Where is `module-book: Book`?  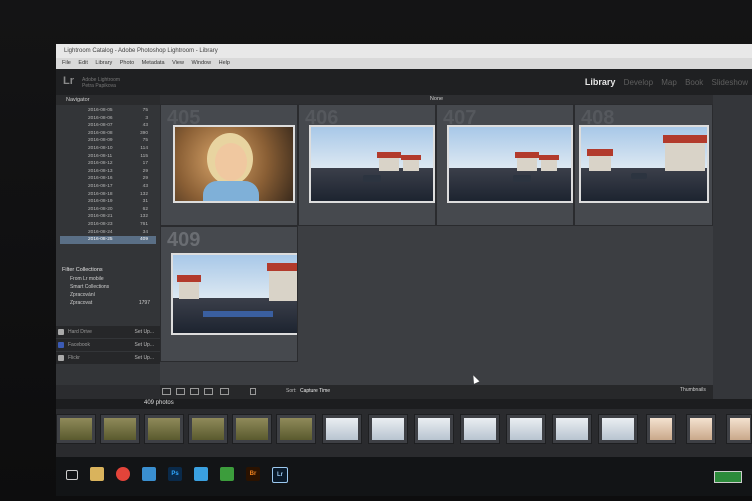 module-book: Book is located at coordinates (694, 82).